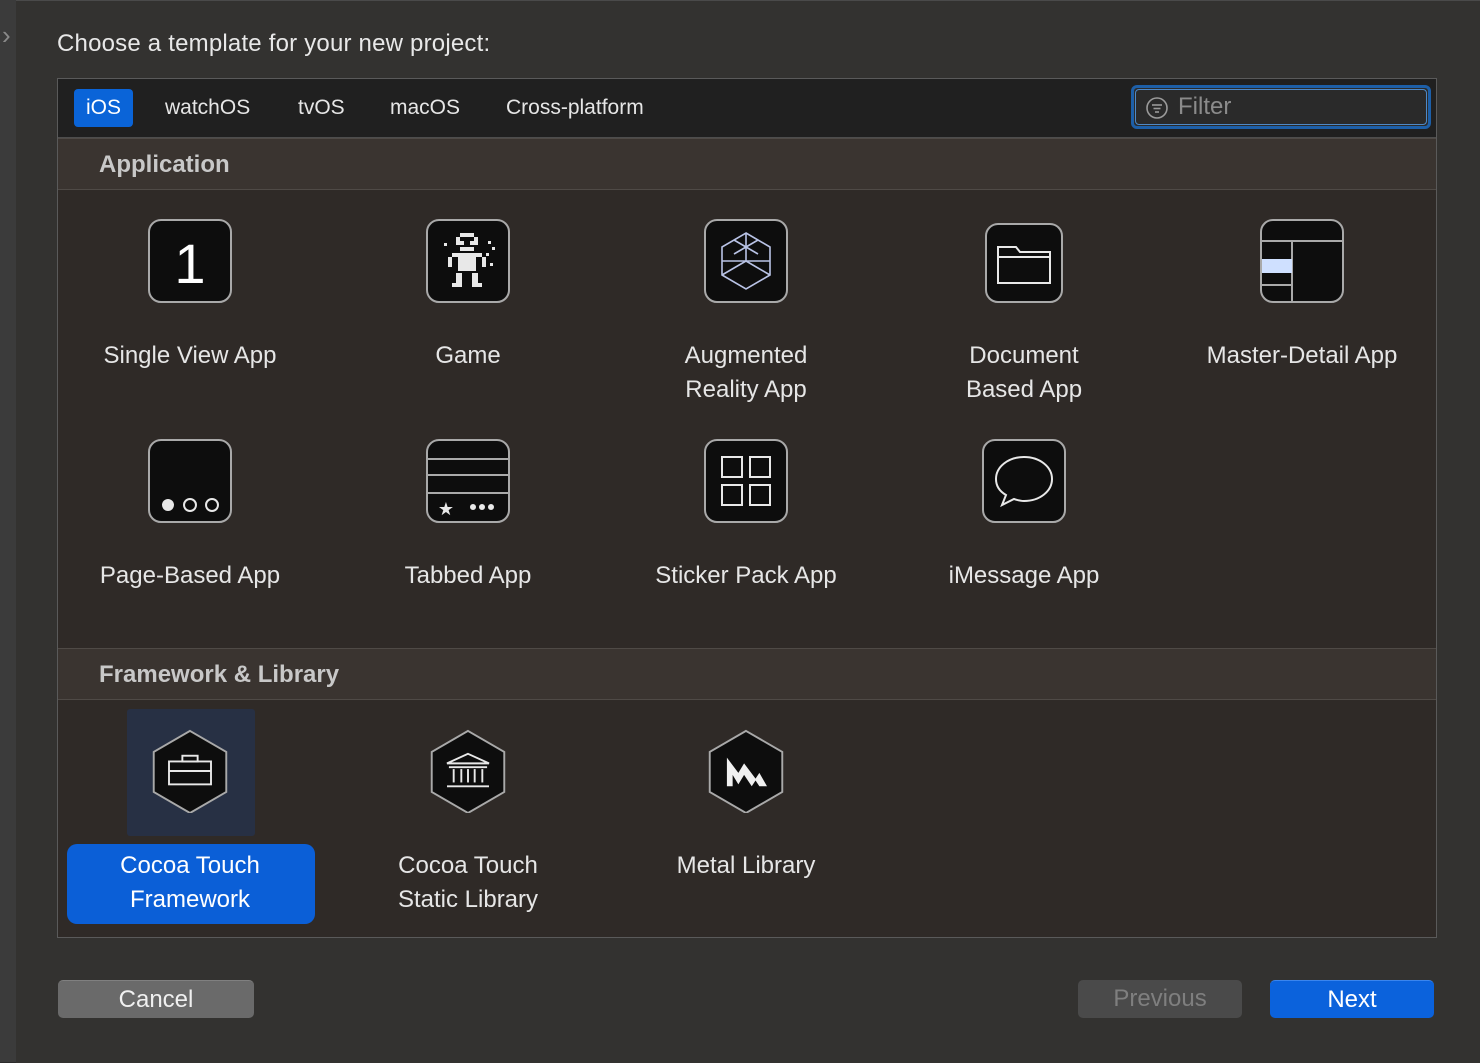 This screenshot has width=1480, height=1063. Describe the element at coordinates (747, 108) in the screenshot. I see `platform-tab-bar: iOS watchOS tvOS macOS Cross-platform` at that location.